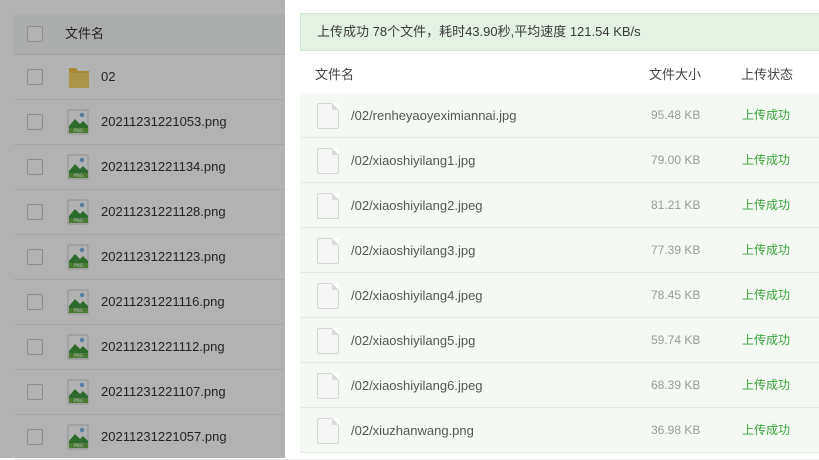 The image size is (819, 460). I want to click on upload-row: /02/xiaoshiyilang6.jpeg 68.39 KB 上传成功, so click(559, 385).